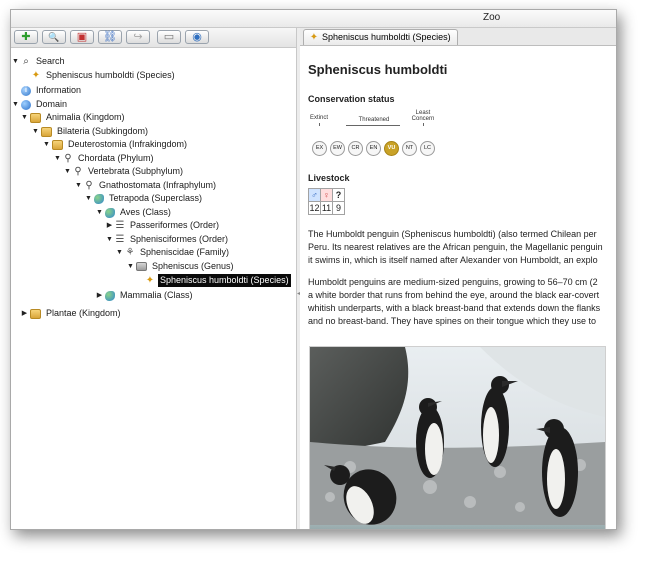 The image size is (664, 572). What do you see at coordinates (326, 208) in the screenshot?
I see `female-count: 11` at bounding box center [326, 208].